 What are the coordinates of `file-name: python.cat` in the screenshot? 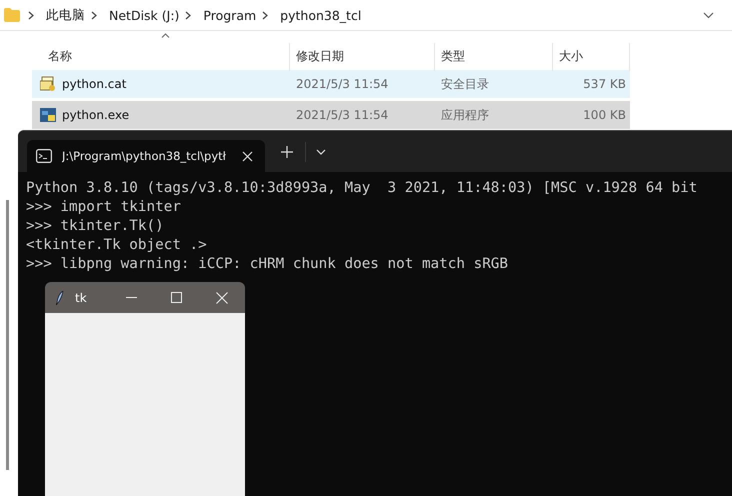 It's located at (94, 84).